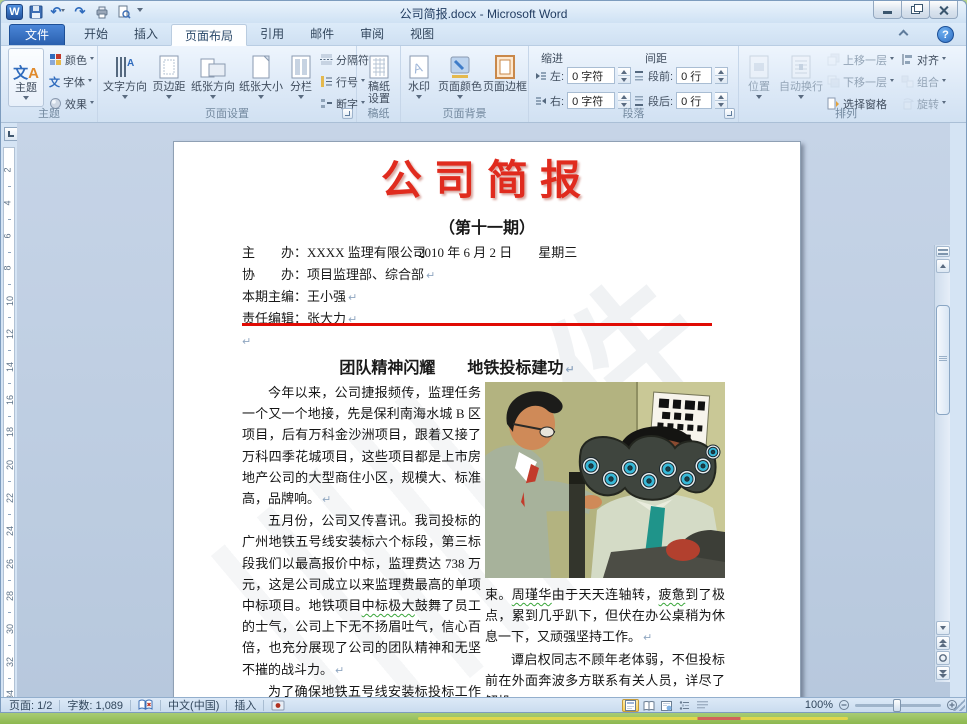  Describe the element at coordinates (70, 81) in the screenshot. I see `theme-fonts-button: 文 字体` at that location.